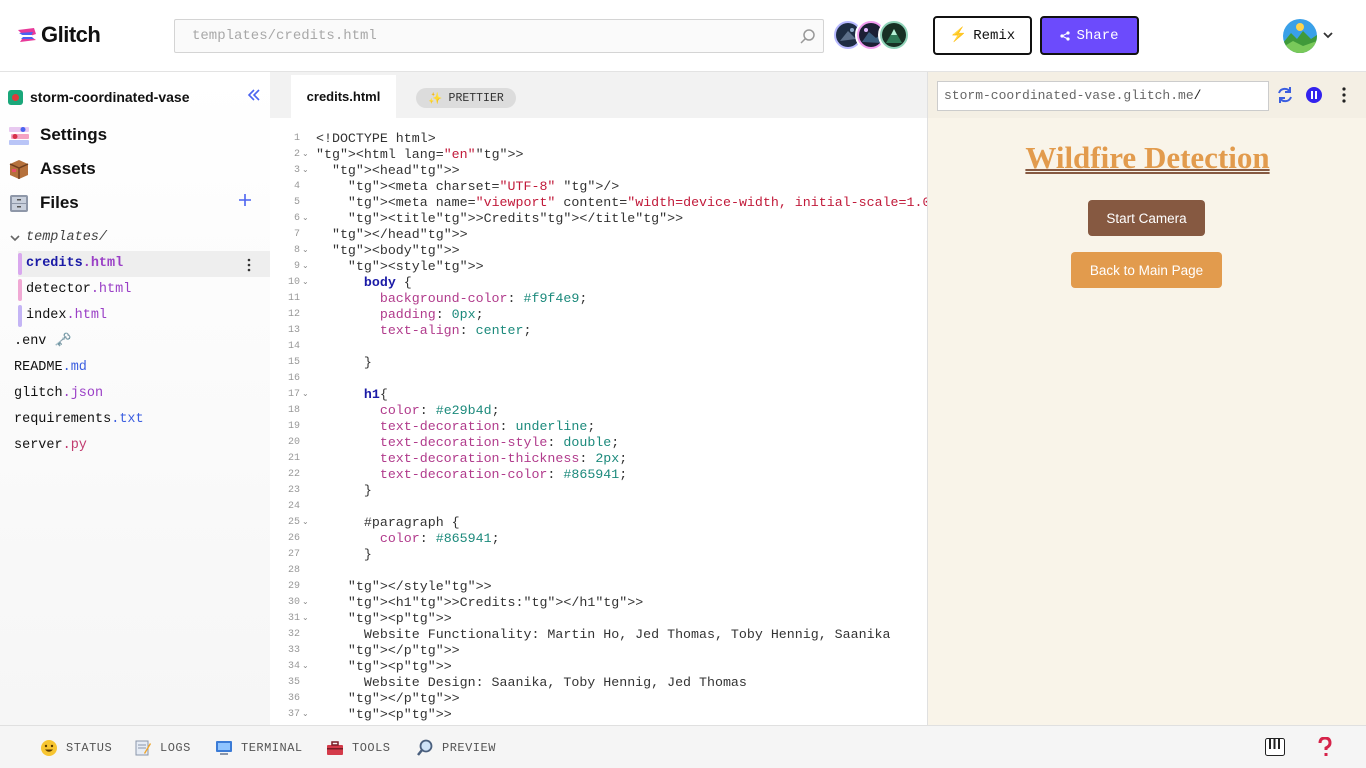  I want to click on search-box, so click(499, 36).